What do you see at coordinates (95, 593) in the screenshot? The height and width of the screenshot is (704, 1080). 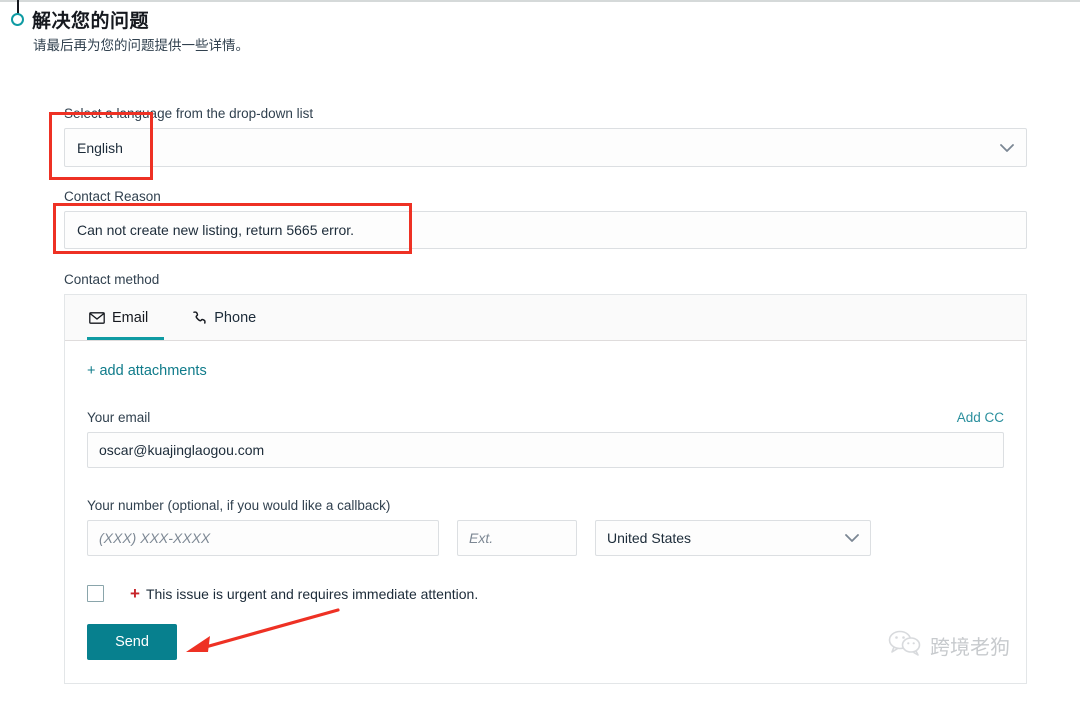 I see `urgent-checkbox` at bounding box center [95, 593].